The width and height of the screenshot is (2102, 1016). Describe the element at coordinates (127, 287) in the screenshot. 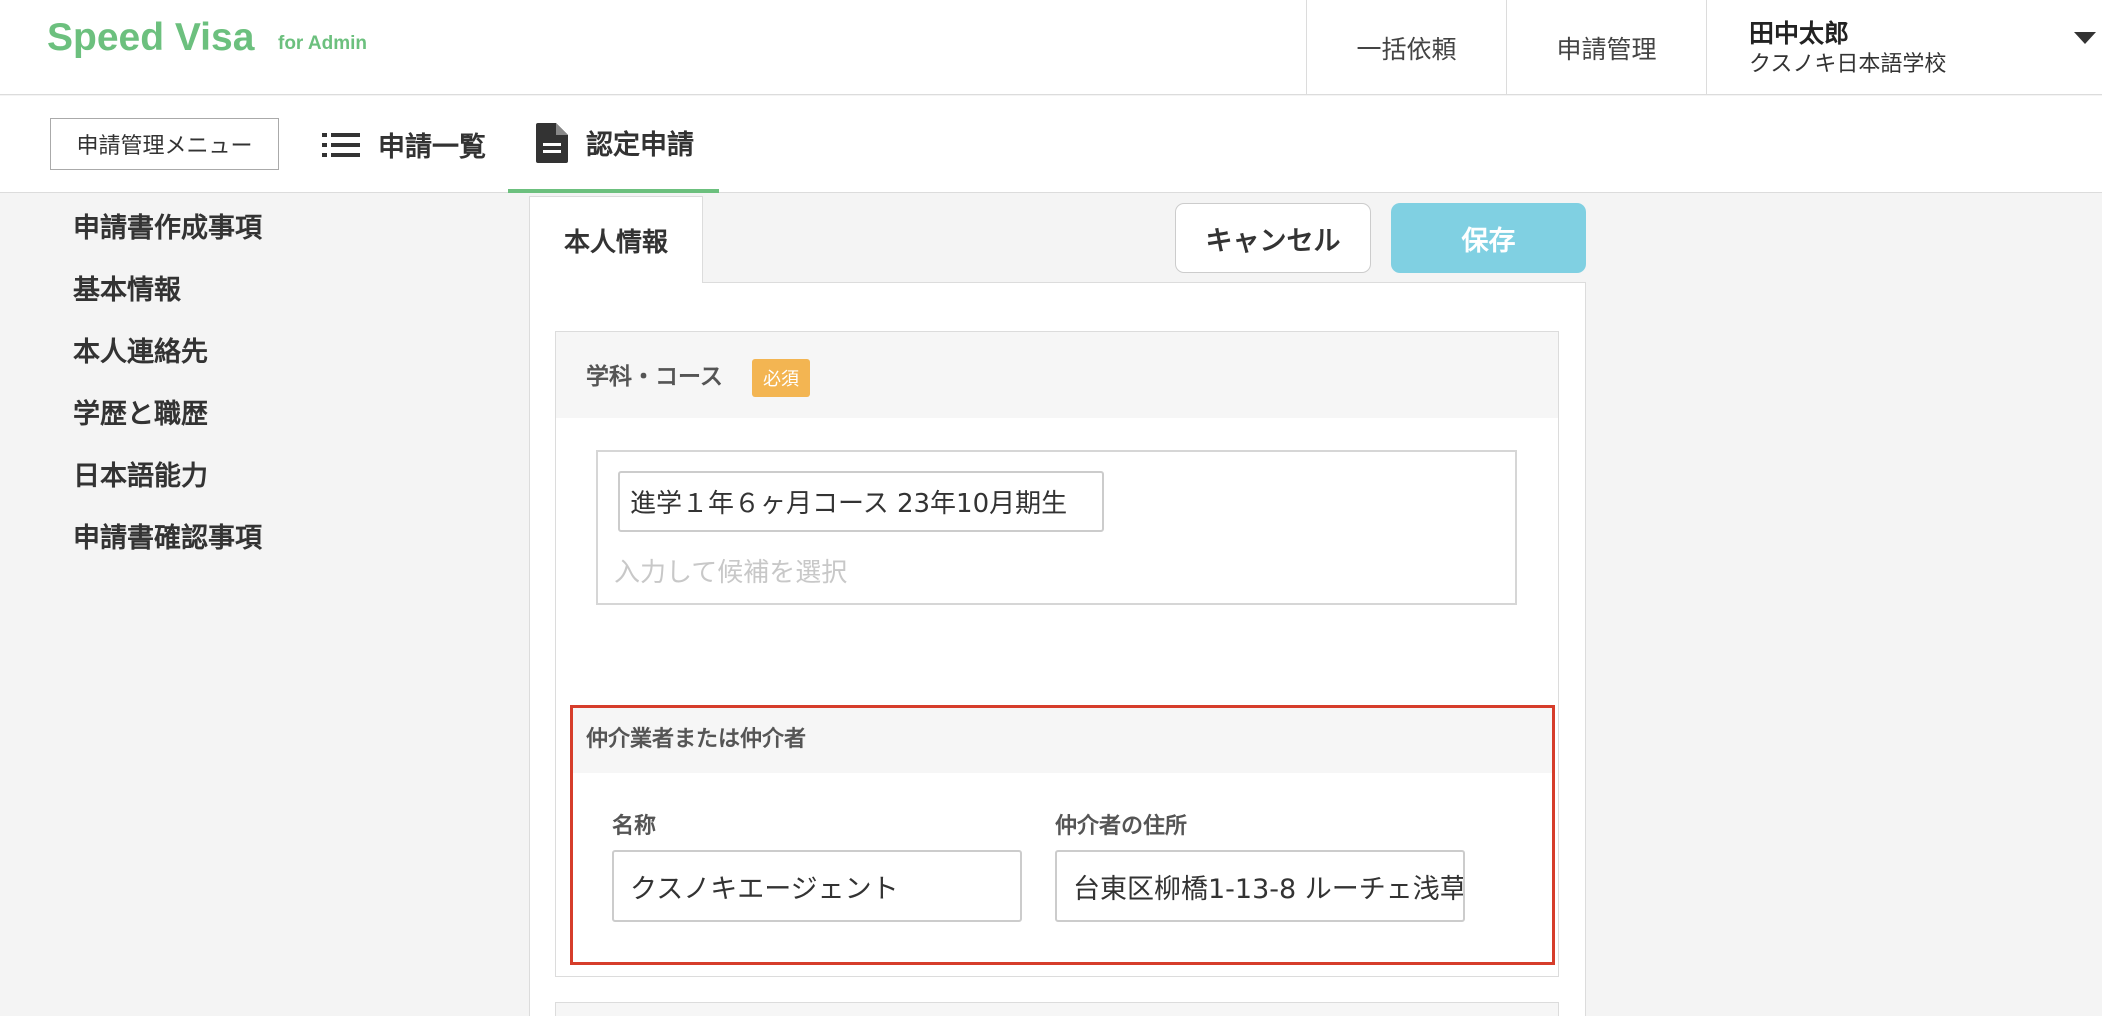

I see `sidebar-item-basic-info: 基本情報` at that location.